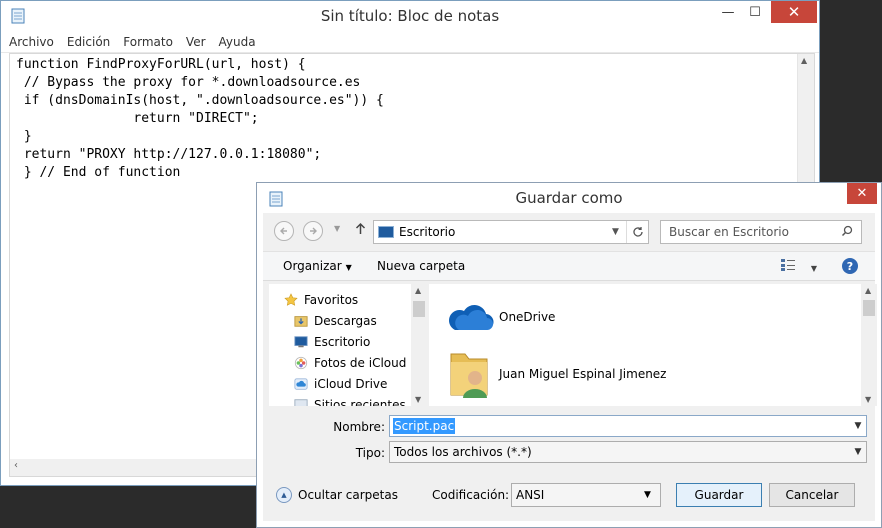  I want to click on photos-icon, so click(301, 363).